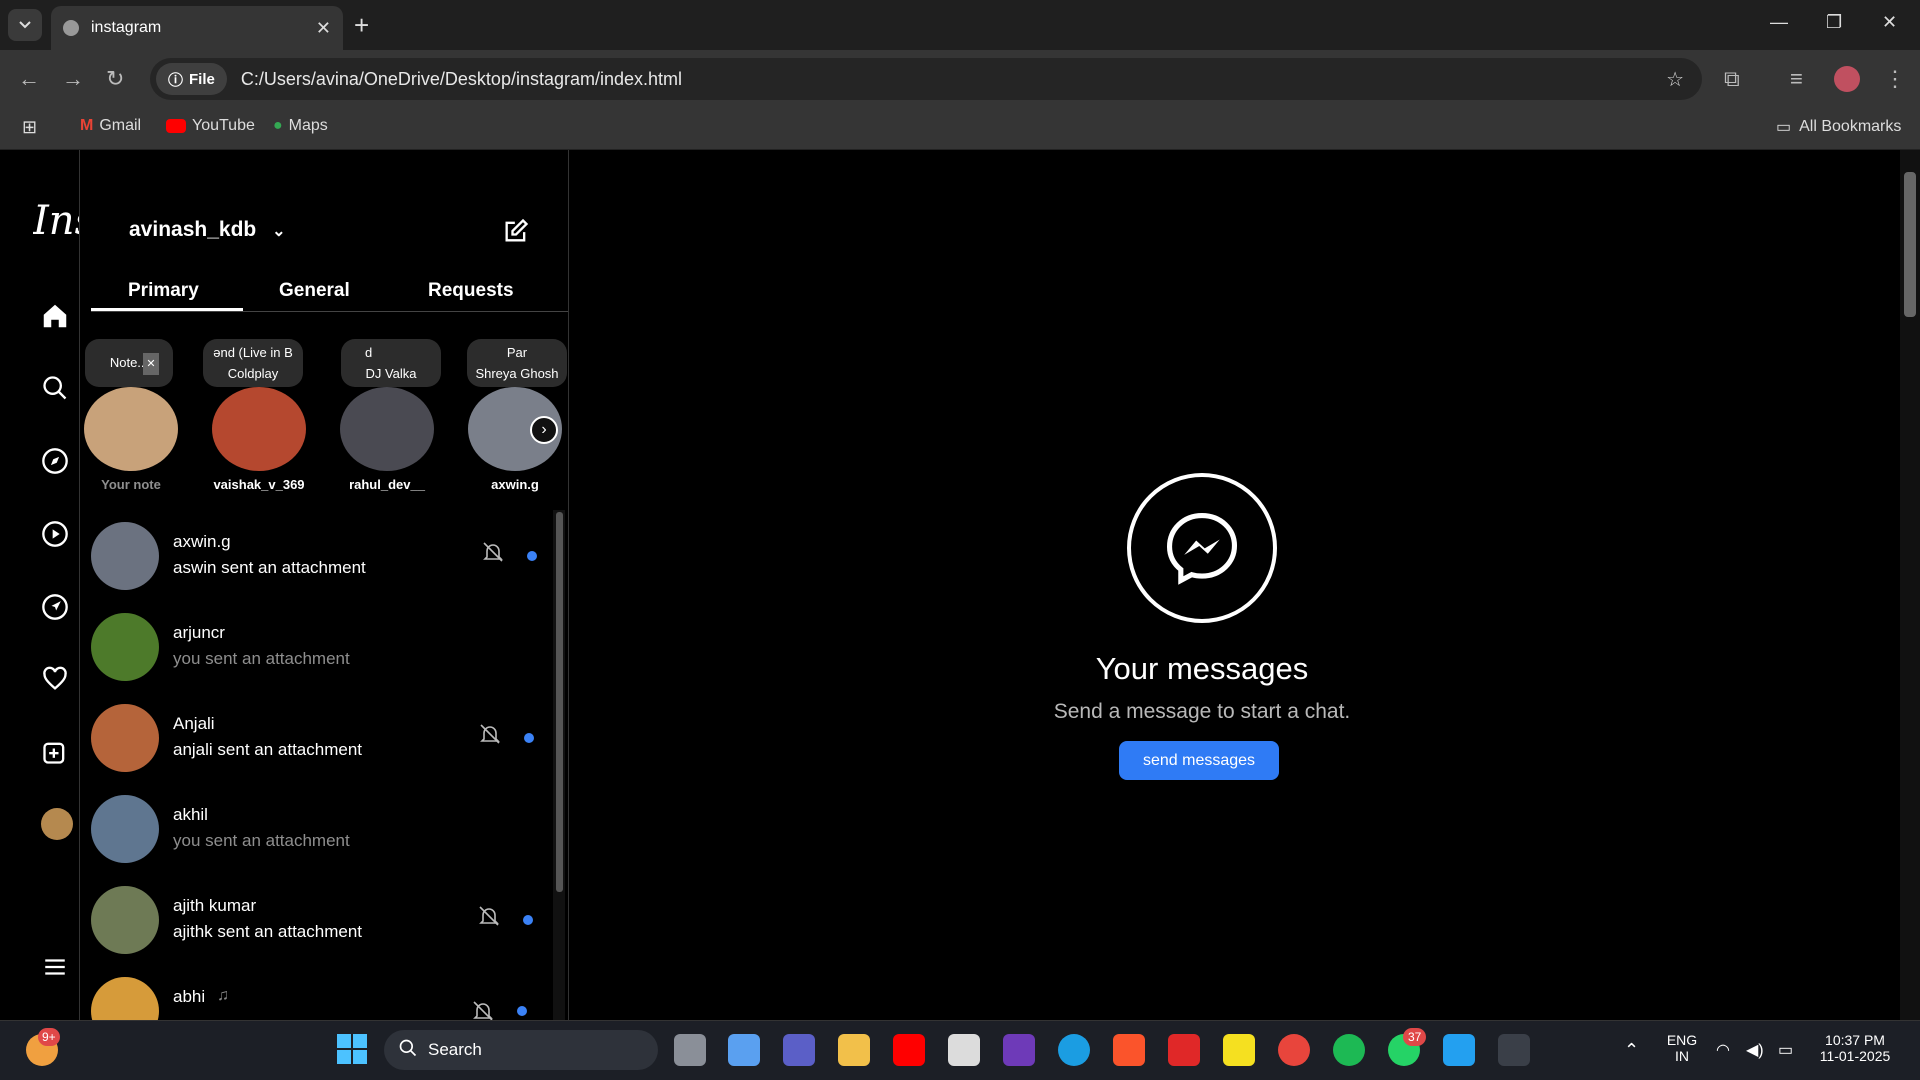  I want to click on edge-icon, so click(1074, 1050).